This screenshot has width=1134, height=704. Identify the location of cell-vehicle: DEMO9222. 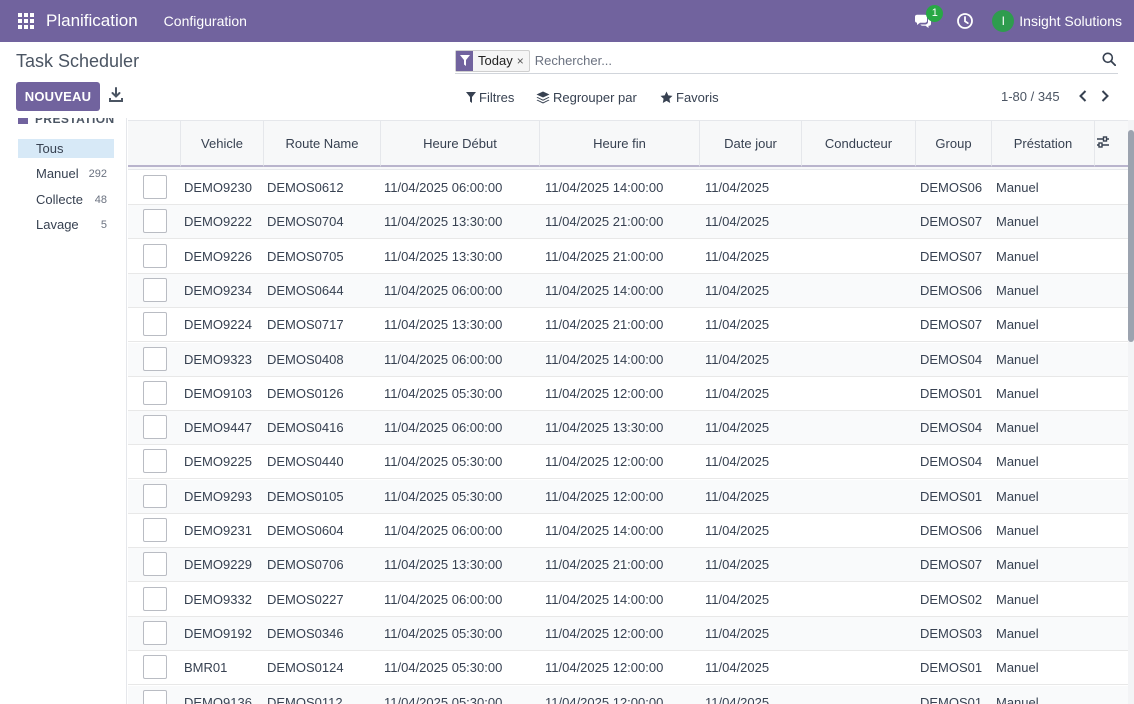
(218, 222).